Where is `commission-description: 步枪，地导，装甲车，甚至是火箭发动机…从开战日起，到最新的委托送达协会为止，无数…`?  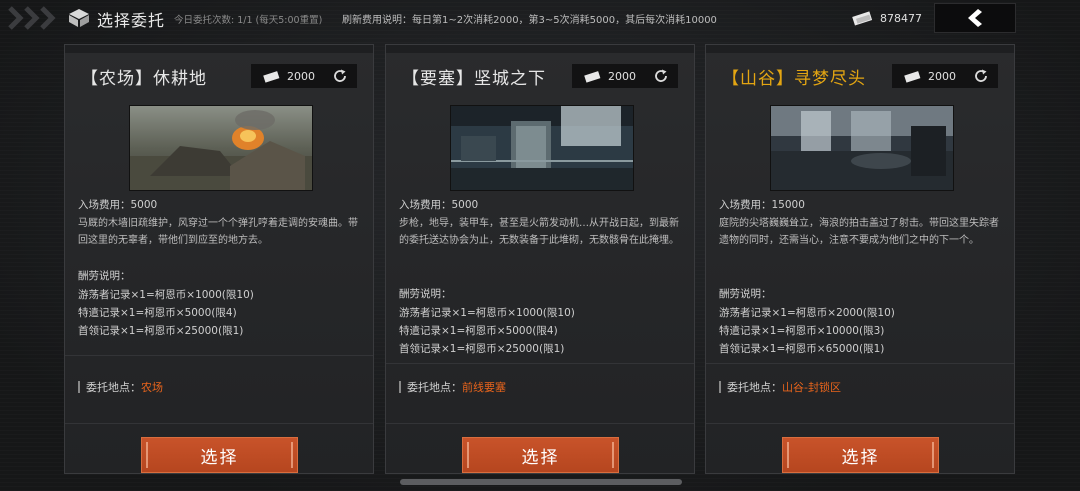
commission-description: 步枪，地导，装甲车，甚至是火箭发动机…从开战日起，到最新的委托送达协会为止，无数… is located at coordinates (539, 232).